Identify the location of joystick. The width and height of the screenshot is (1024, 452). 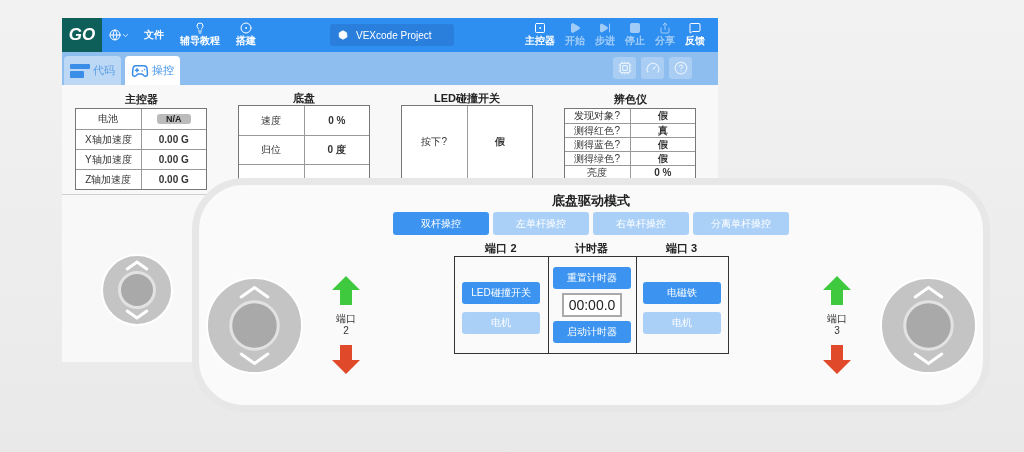
(137, 290).